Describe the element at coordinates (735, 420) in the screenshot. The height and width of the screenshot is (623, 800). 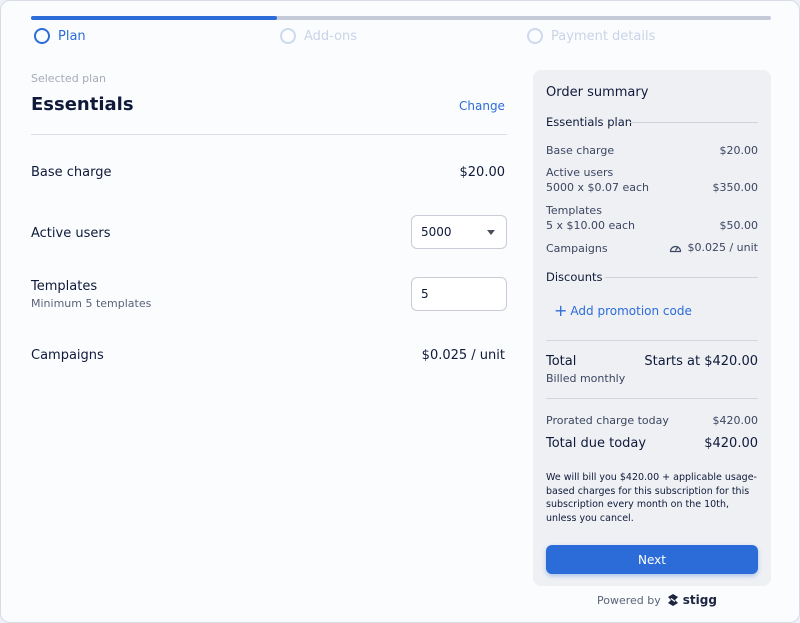
I see `prorated-charge-value: $420.00` at that location.